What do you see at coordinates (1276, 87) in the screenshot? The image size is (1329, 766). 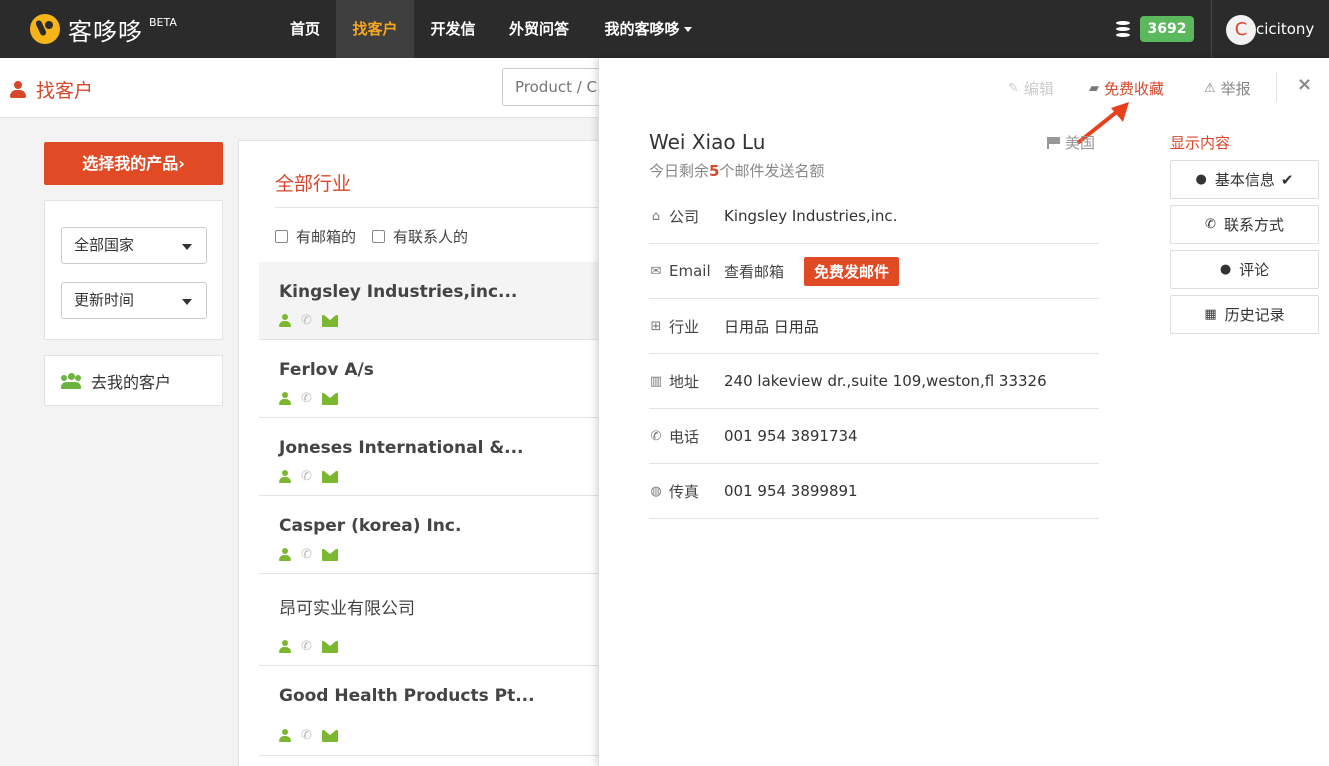 I see `toolbar-divider` at bounding box center [1276, 87].